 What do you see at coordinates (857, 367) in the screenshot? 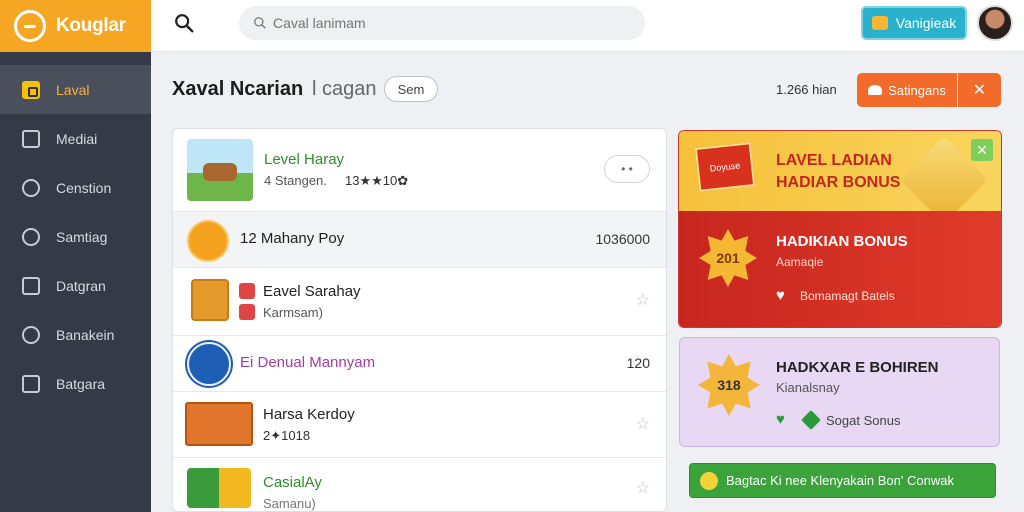
I see `promo-title: HADKXAR E BOHIREN` at bounding box center [857, 367].